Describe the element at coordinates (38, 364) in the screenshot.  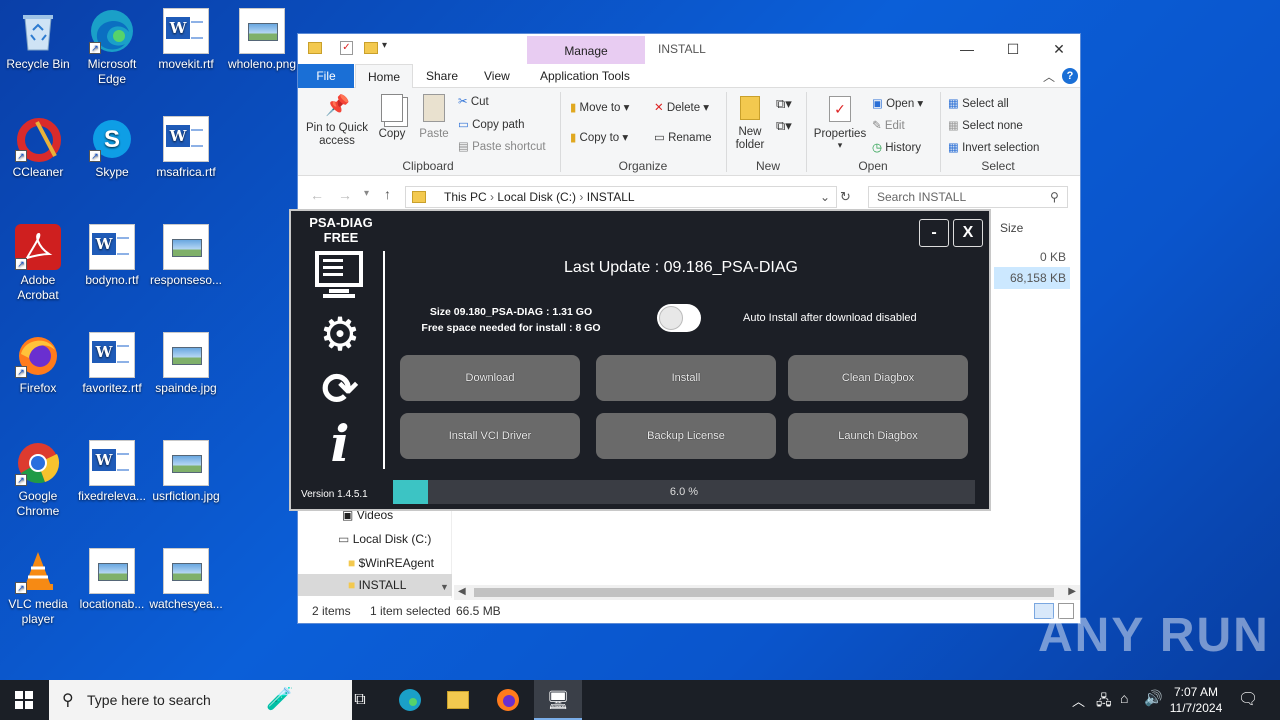
I see `desktop-icon-firefox: ↗ Firefox` at that location.